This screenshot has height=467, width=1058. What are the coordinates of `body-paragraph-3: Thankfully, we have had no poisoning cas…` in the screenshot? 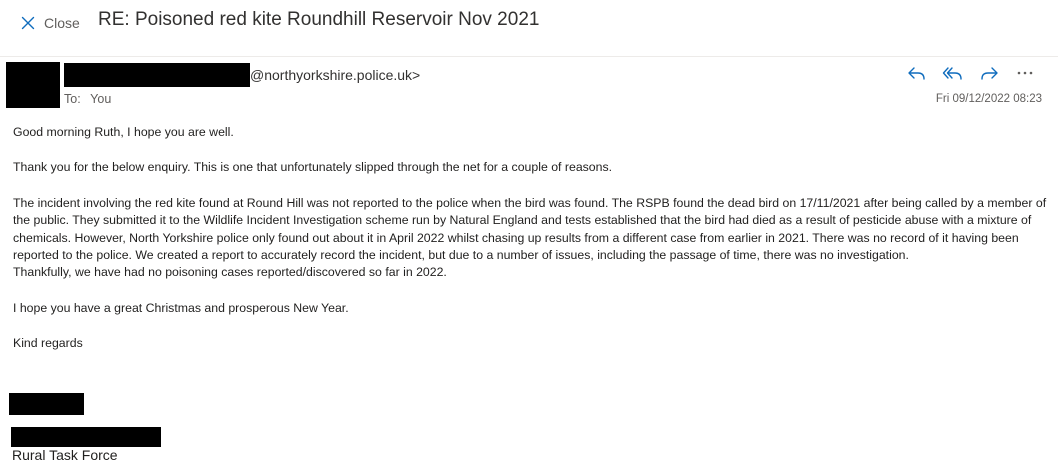 It's located at (230, 272).